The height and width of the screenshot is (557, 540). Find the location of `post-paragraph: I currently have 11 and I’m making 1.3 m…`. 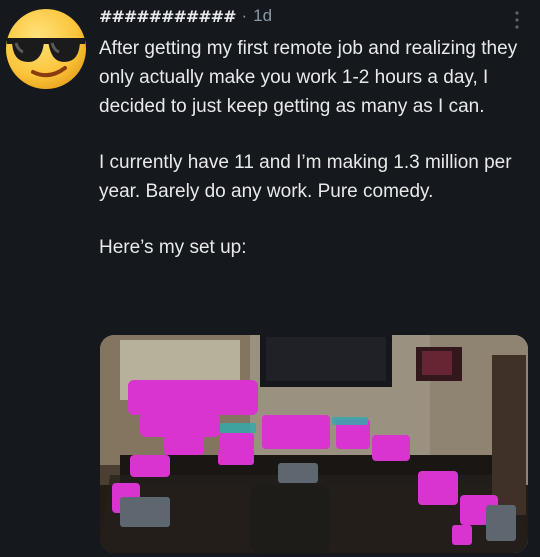

post-paragraph: I currently have 11 and I’m making 1.3 m… is located at coordinates (305, 177).